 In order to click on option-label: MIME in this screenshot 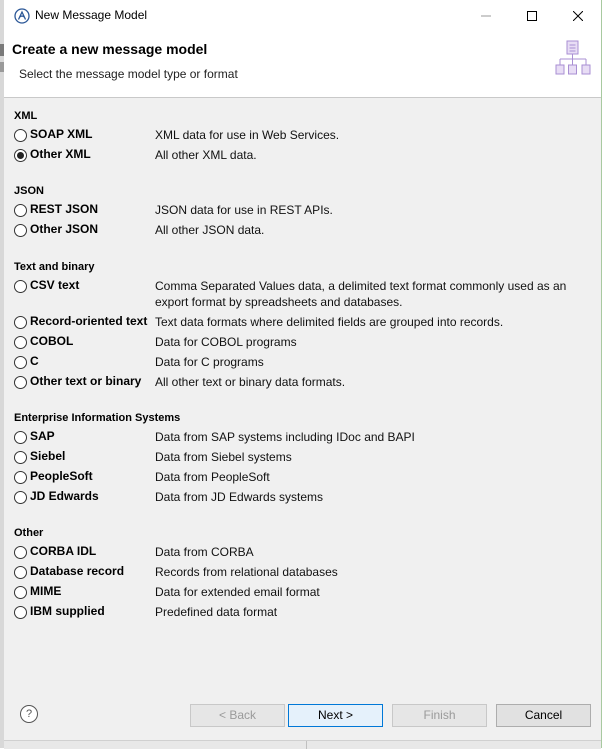, I will do `click(46, 591)`.